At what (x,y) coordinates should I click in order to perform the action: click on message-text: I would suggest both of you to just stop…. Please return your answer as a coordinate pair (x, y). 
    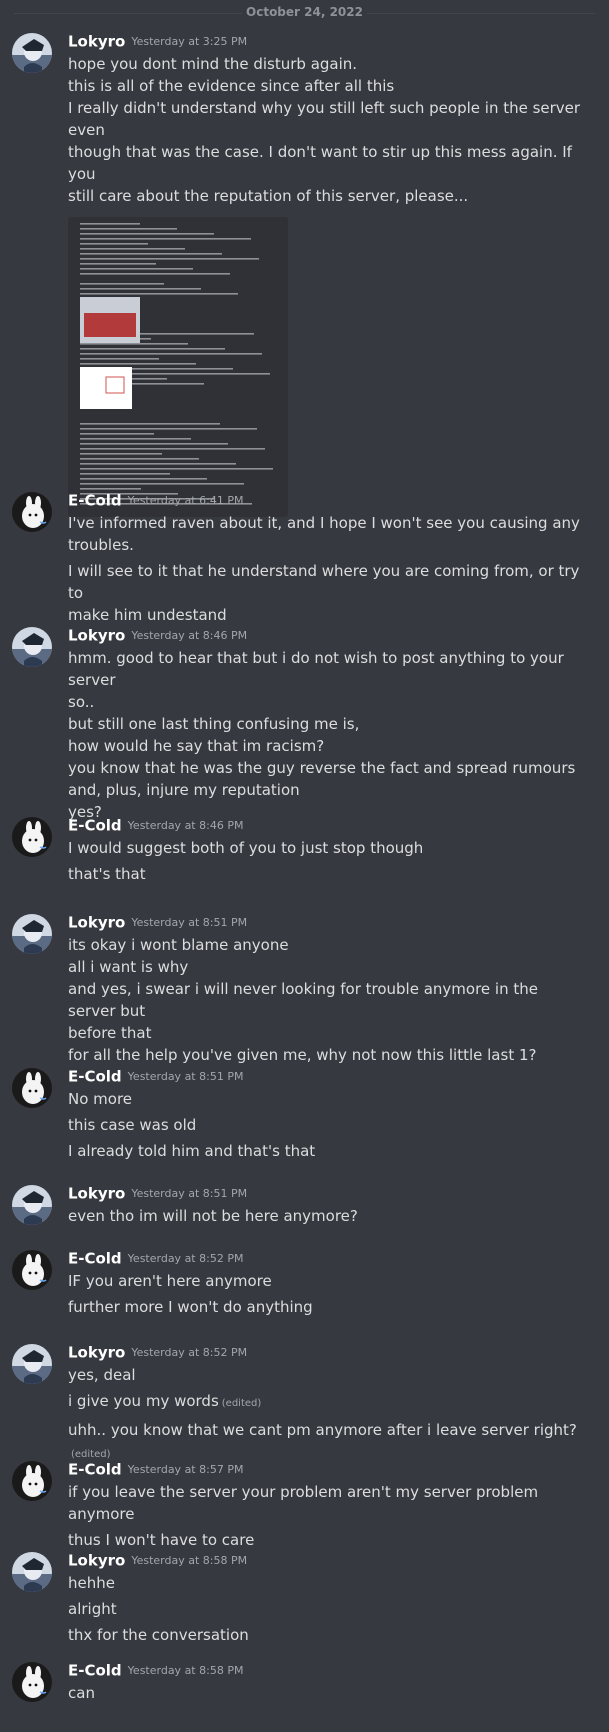
    Looking at the image, I should click on (246, 848).